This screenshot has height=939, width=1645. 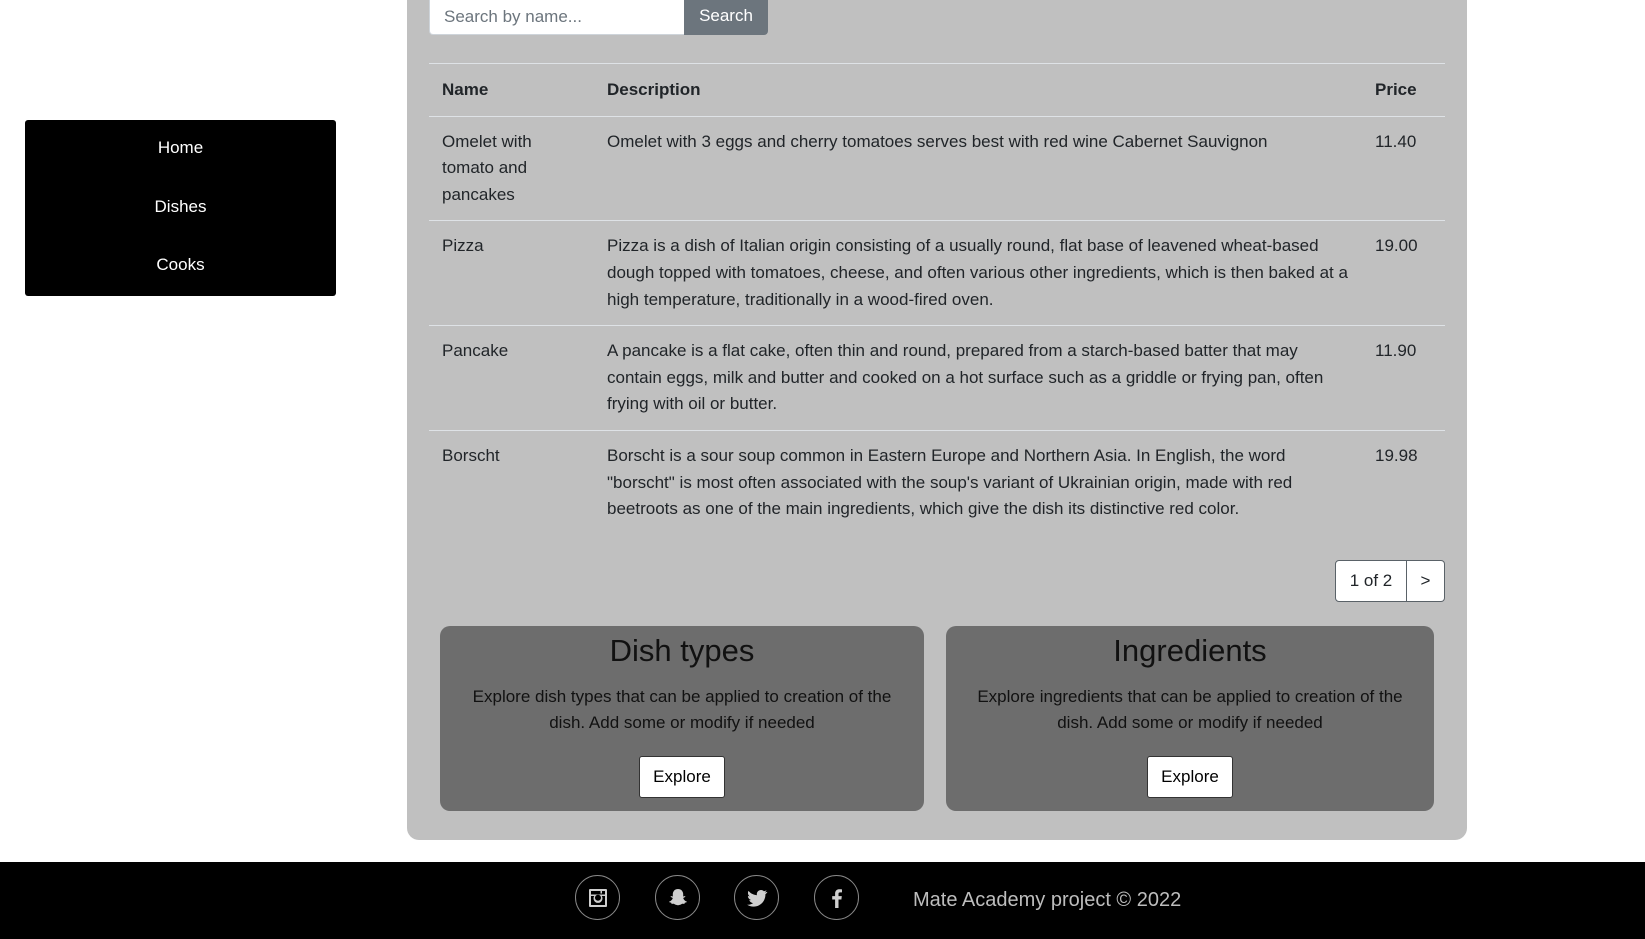 I want to click on twitter-link, so click(x=756, y=897).